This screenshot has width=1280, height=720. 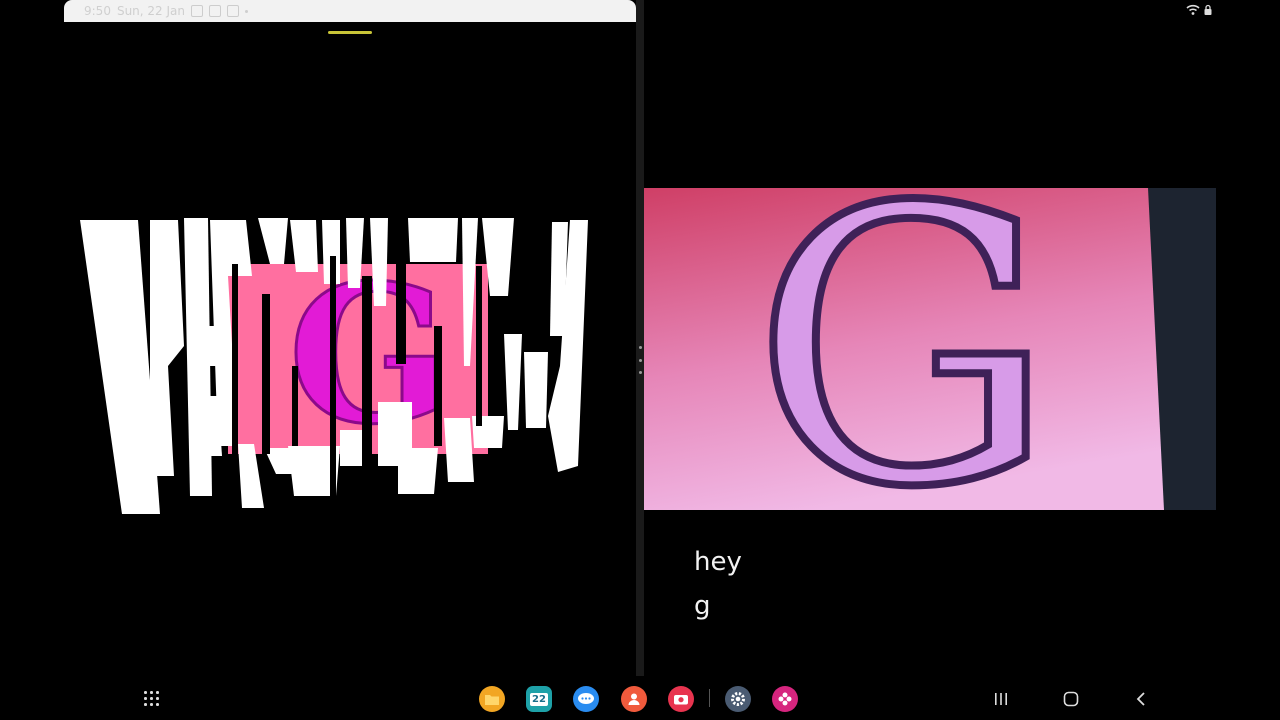 What do you see at coordinates (634, 699) in the screenshot?
I see `contacts-icon` at bounding box center [634, 699].